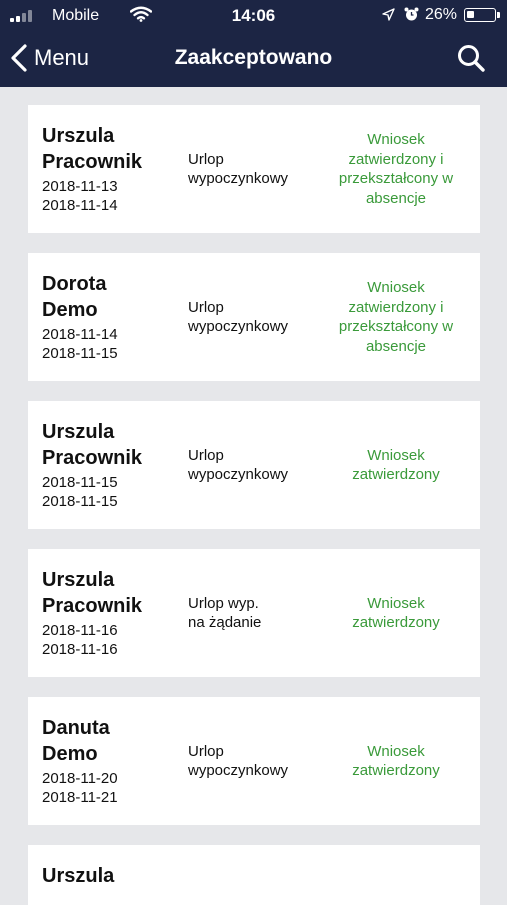  I want to click on date-range: 2018-11-16 2018-11-16, so click(80, 640).